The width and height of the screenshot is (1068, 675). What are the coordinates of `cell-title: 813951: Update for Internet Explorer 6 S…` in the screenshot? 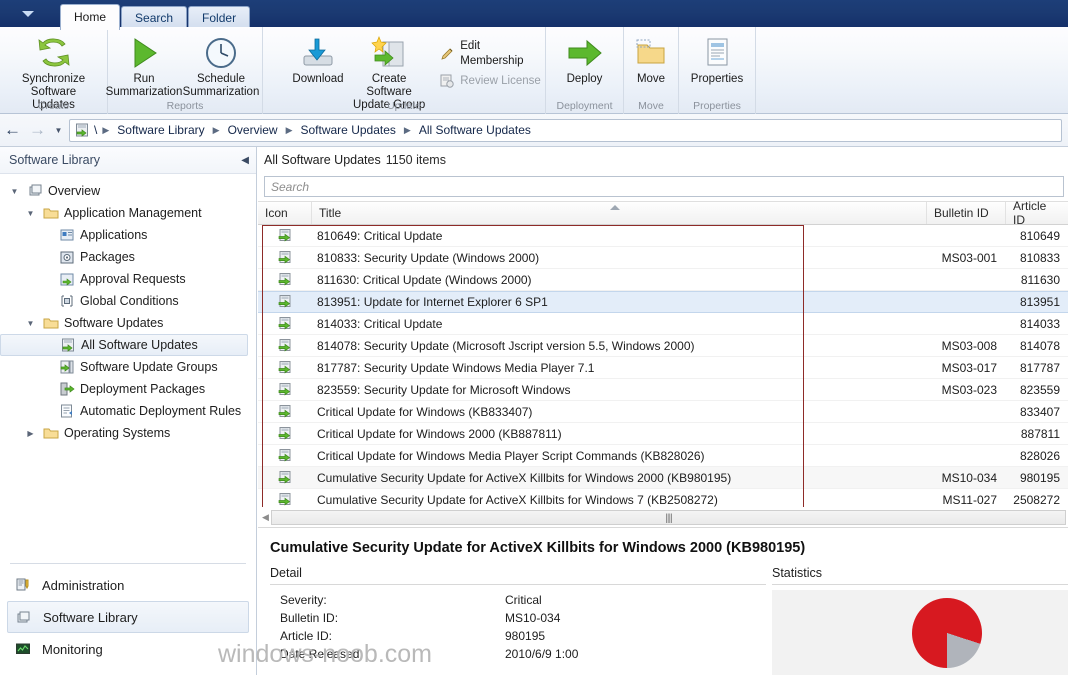 It's located at (432, 302).